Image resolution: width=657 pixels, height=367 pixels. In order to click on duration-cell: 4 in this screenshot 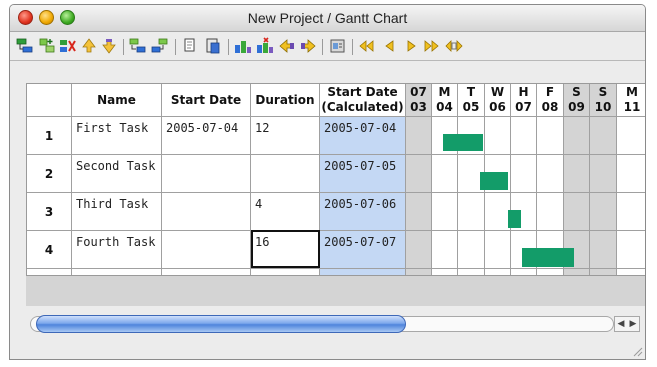, I will do `click(285, 211)`.